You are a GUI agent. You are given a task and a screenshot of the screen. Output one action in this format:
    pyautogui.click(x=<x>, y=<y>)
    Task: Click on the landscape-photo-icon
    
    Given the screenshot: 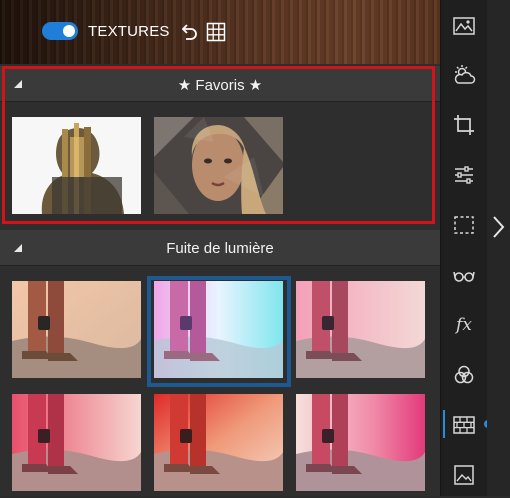 What is the action you would take?
    pyautogui.click(x=464, y=26)
    